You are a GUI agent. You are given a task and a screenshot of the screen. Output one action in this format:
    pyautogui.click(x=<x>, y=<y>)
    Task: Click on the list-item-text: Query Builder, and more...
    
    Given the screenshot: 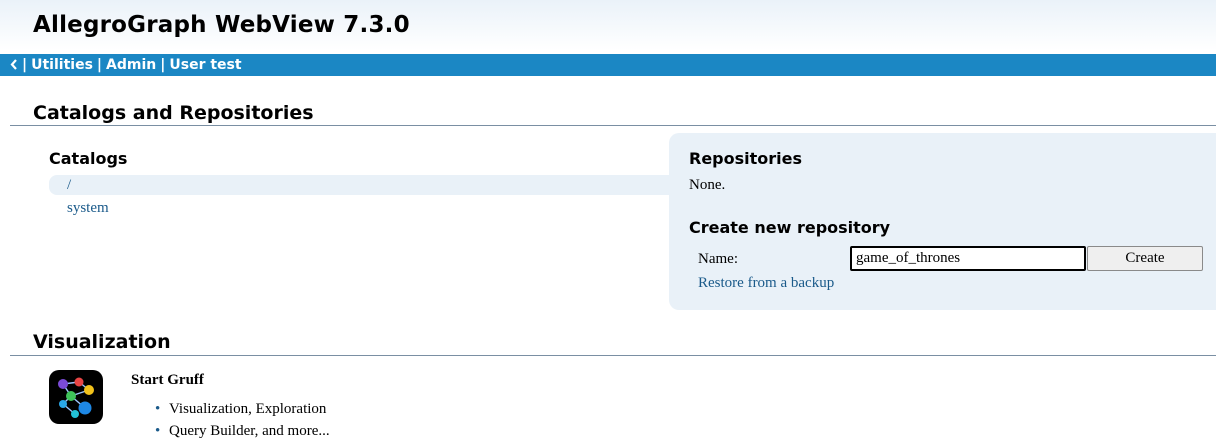 What is the action you would take?
    pyautogui.click(x=249, y=431)
    